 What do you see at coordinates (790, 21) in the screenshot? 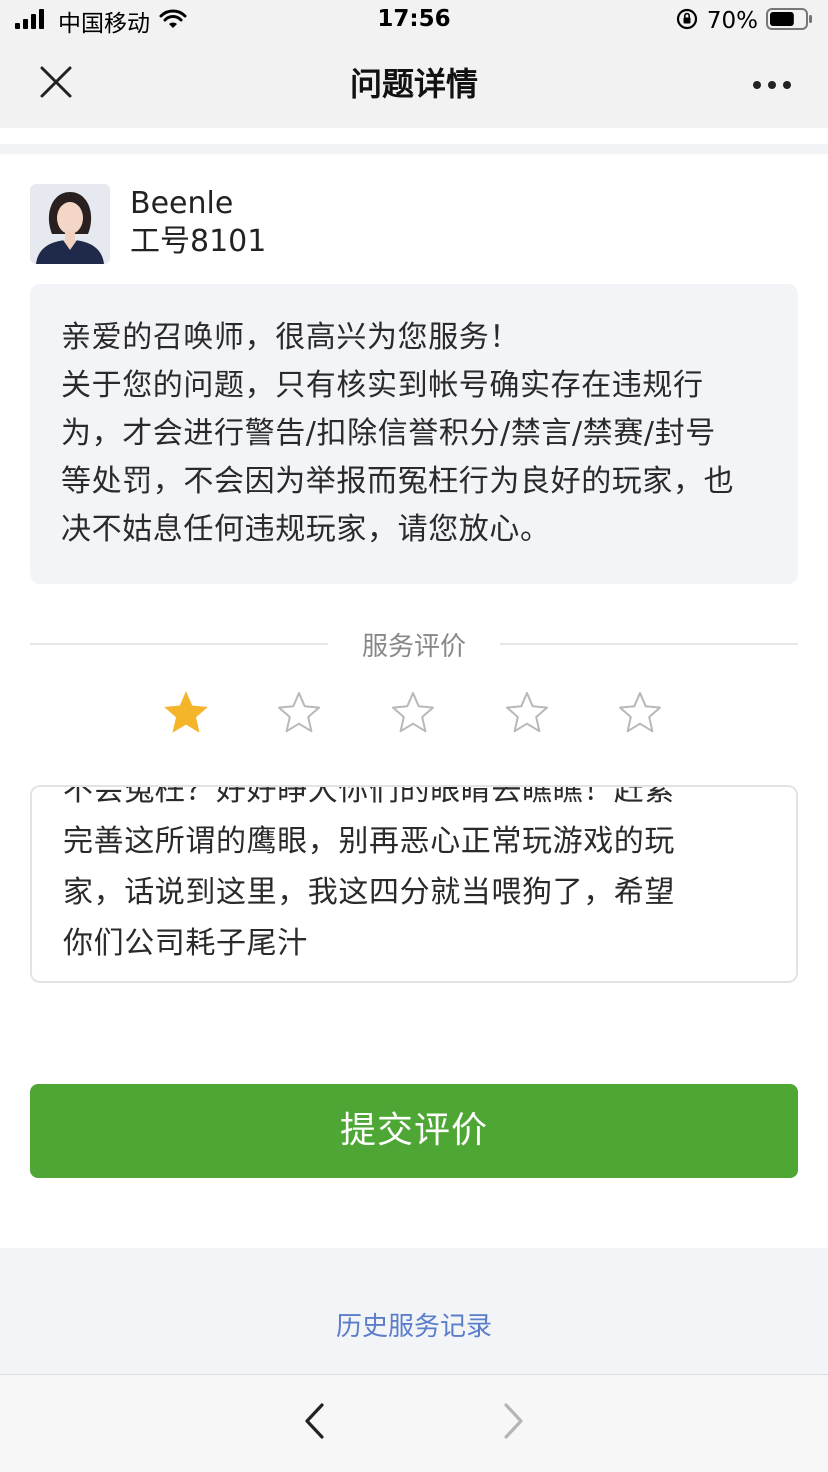
I see `battery-icon` at bounding box center [790, 21].